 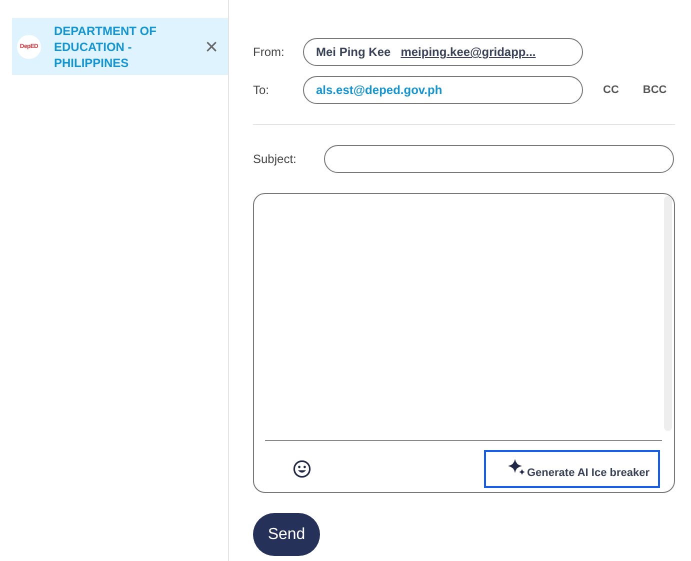 I want to click on send-button: Send, so click(x=286, y=534).